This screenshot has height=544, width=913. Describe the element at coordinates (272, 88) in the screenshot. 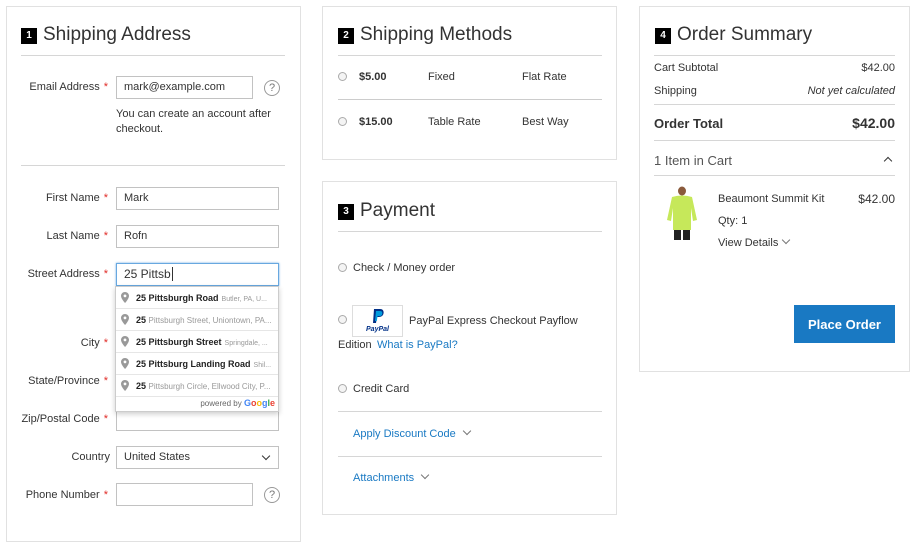

I see `email-help-icon: ?` at that location.